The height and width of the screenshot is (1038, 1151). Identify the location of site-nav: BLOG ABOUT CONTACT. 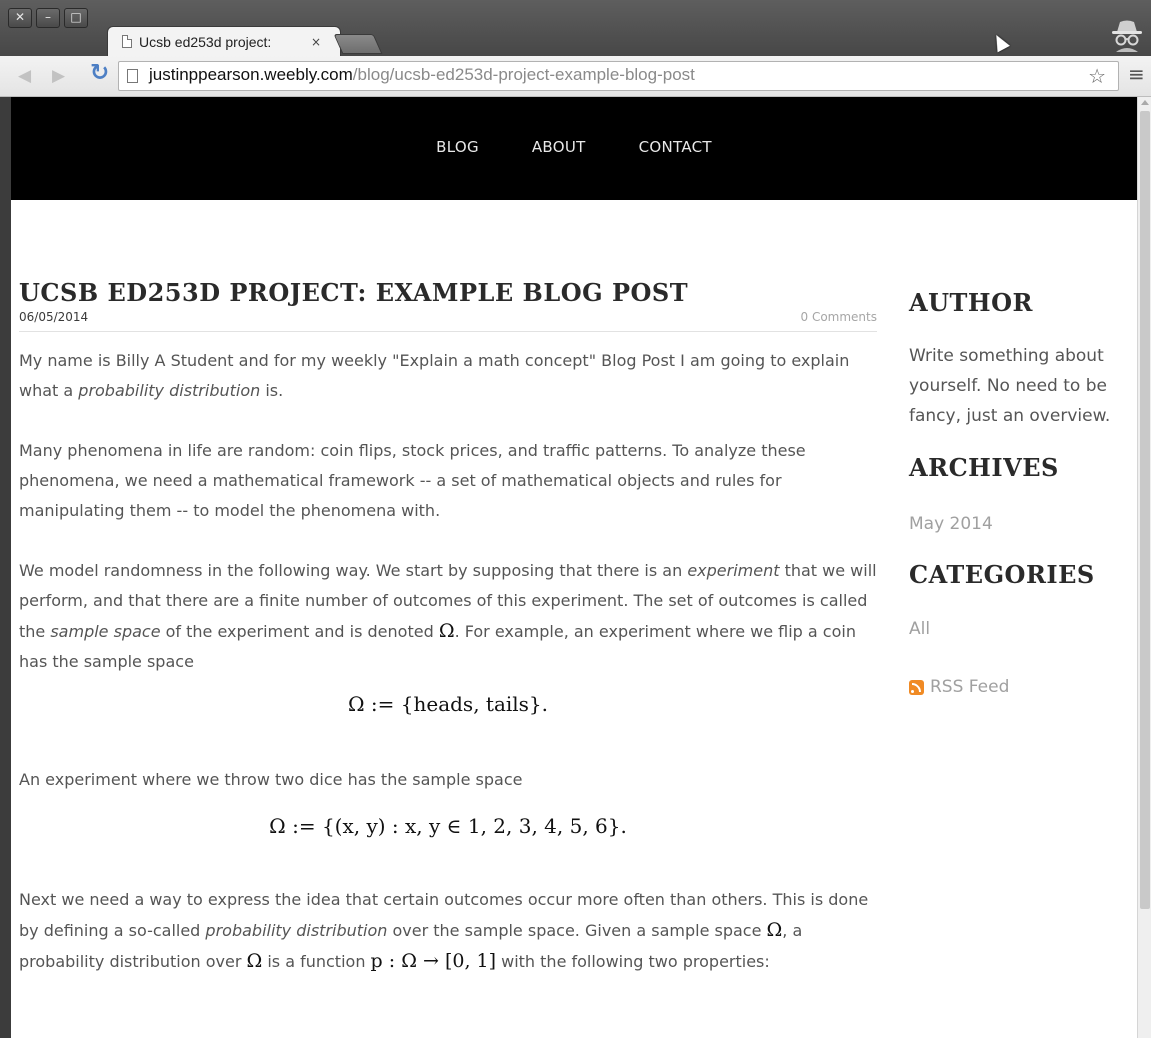
(574, 147).